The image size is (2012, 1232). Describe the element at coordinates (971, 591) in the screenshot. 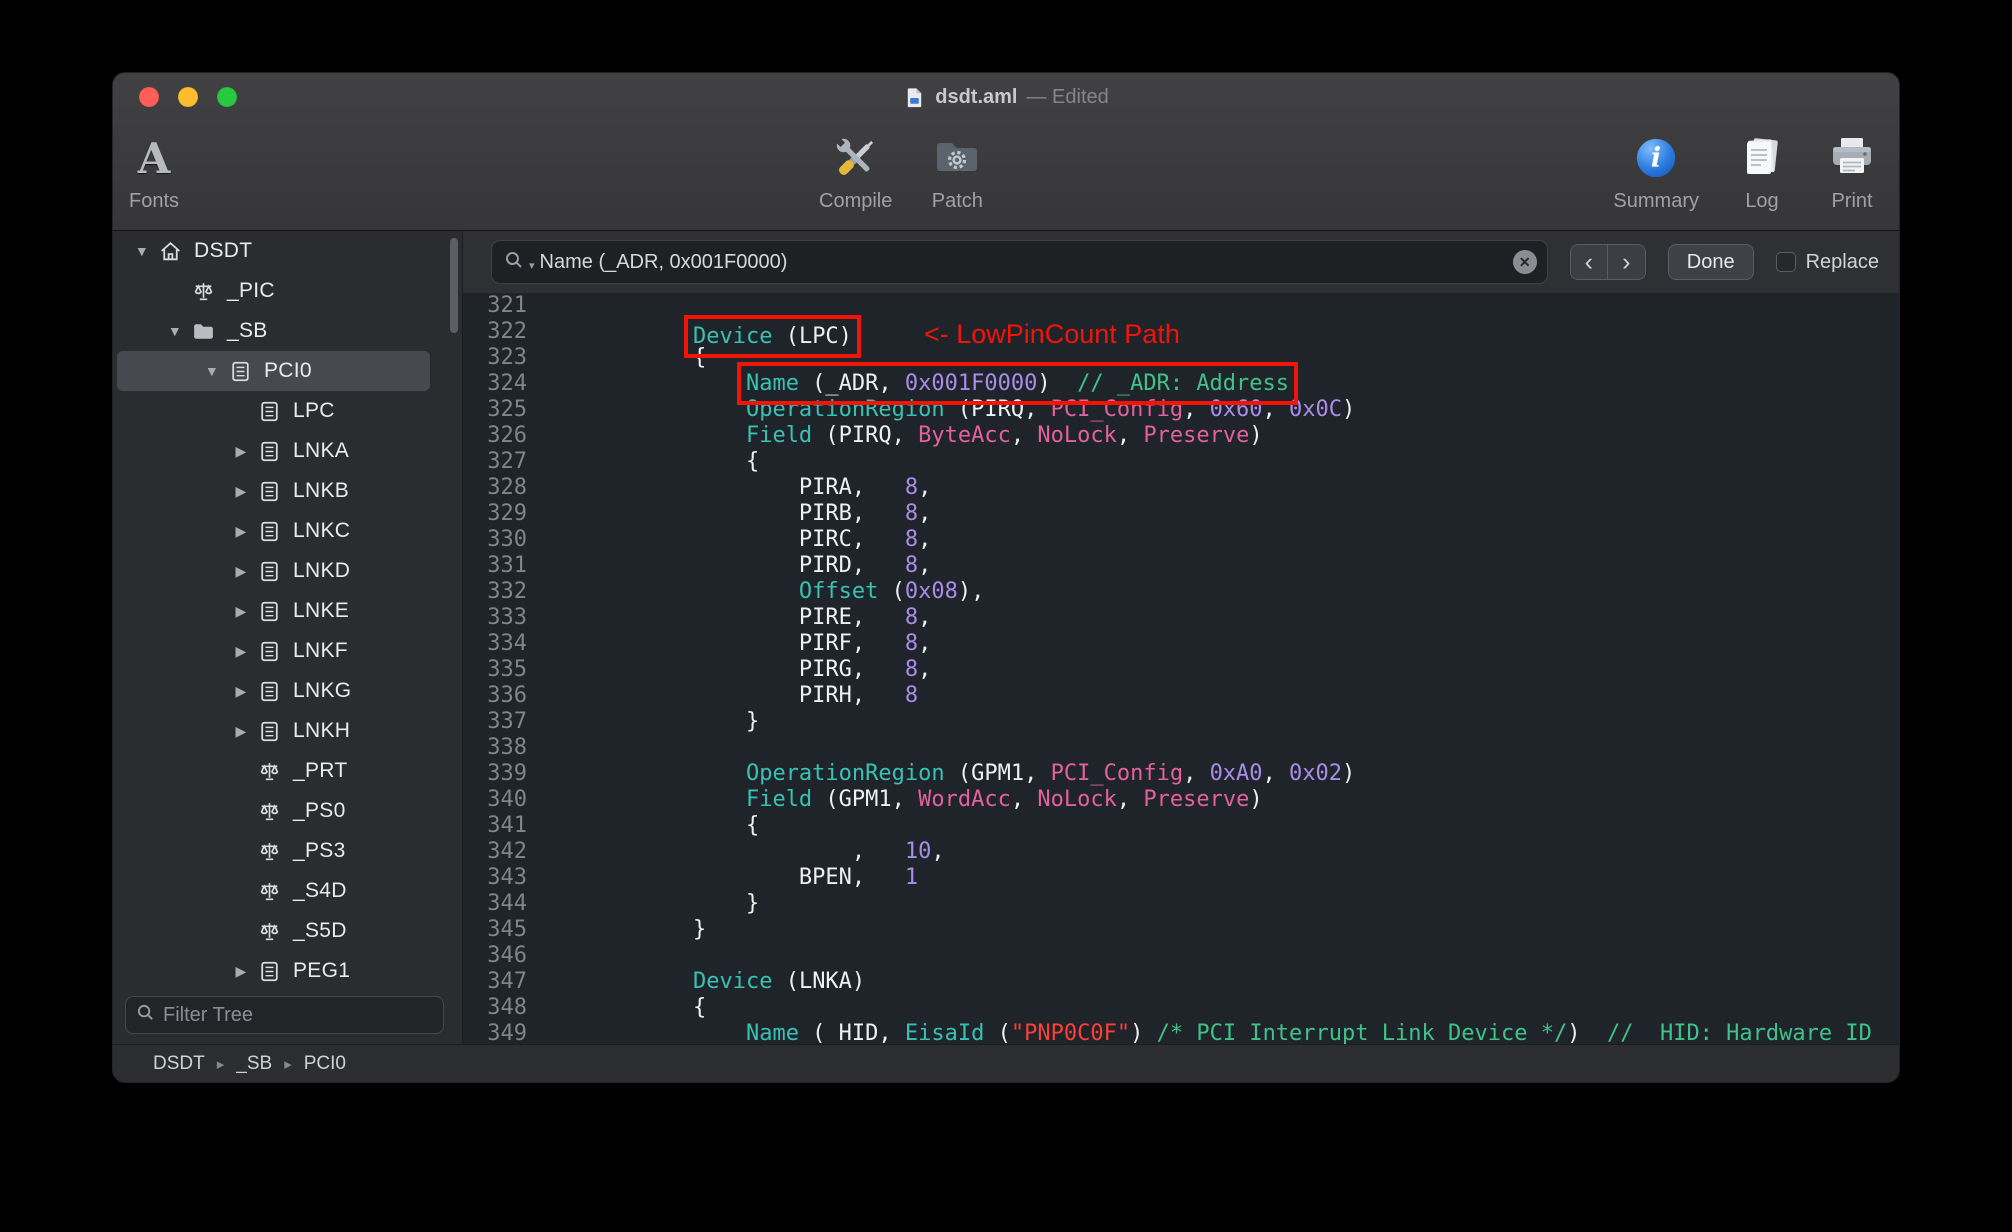

I see `code-token: ),` at that location.